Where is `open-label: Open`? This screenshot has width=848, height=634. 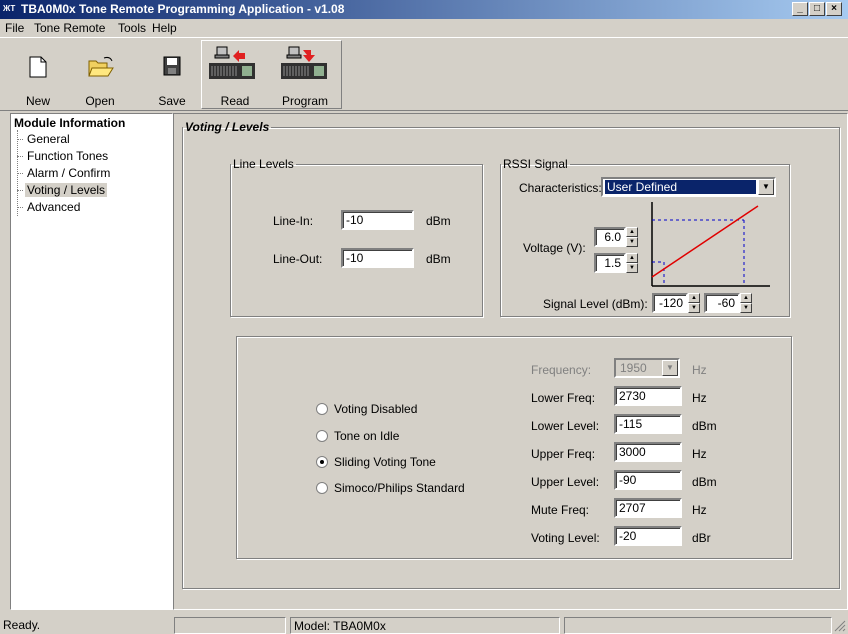 open-label: Open is located at coordinates (100, 101).